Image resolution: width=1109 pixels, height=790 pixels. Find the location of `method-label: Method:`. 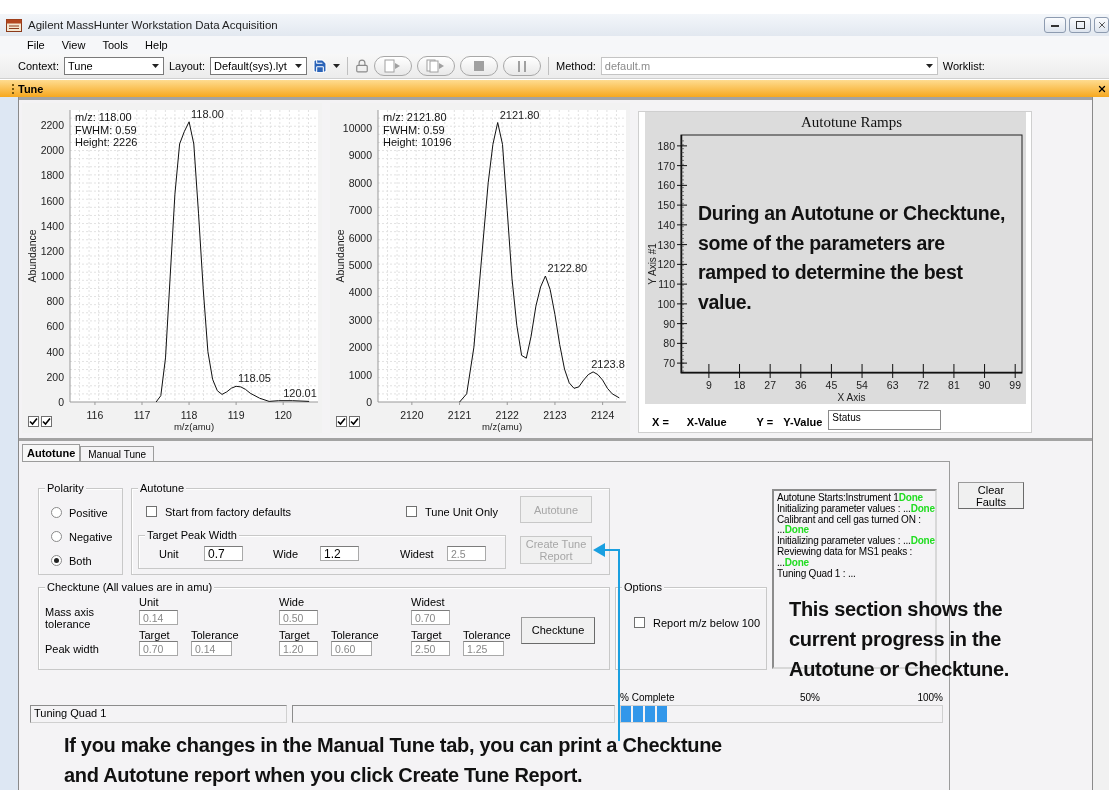

method-label: Method: is located at coordinates (576, 66).